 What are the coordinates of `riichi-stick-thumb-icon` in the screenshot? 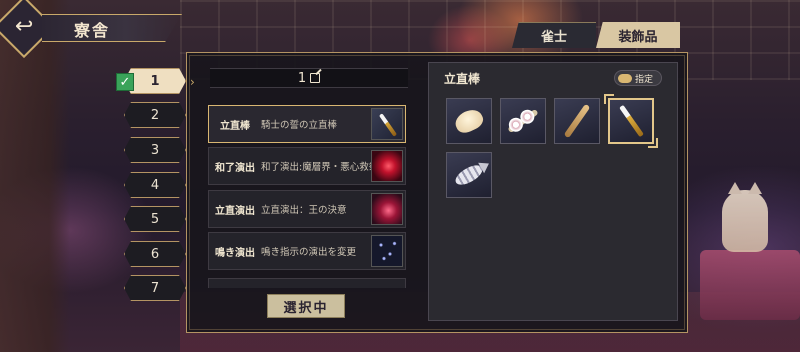 It's located at (387, 124).